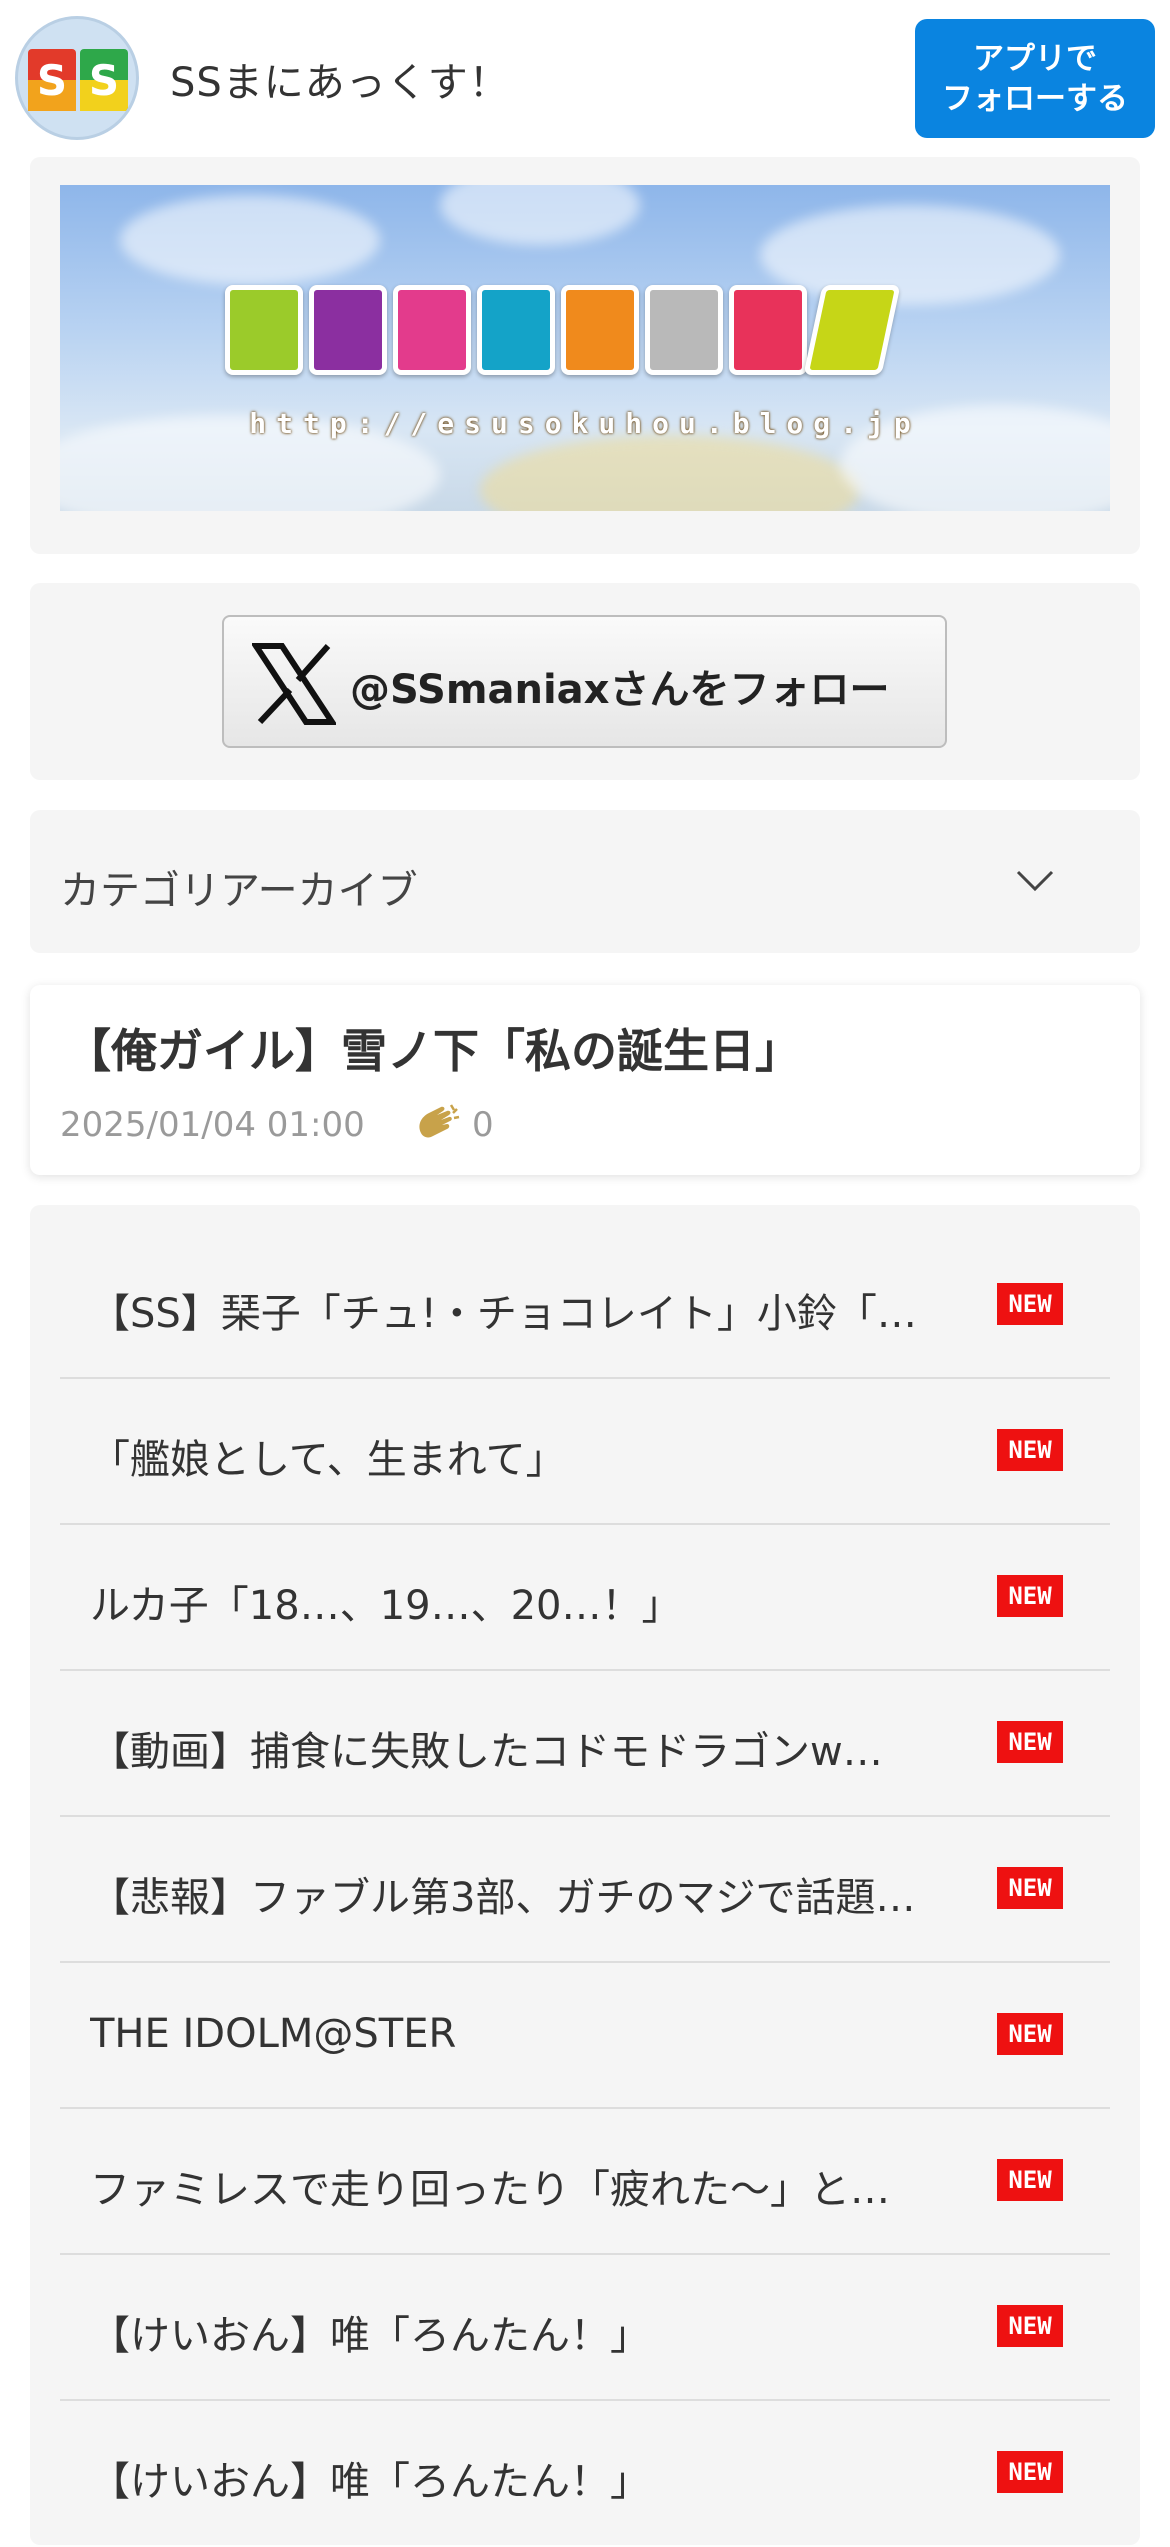  Describe the element at coordinates (585, 2036) in the screenshot. I see `list-item: THE IDOLM@STER NEW` at that location.